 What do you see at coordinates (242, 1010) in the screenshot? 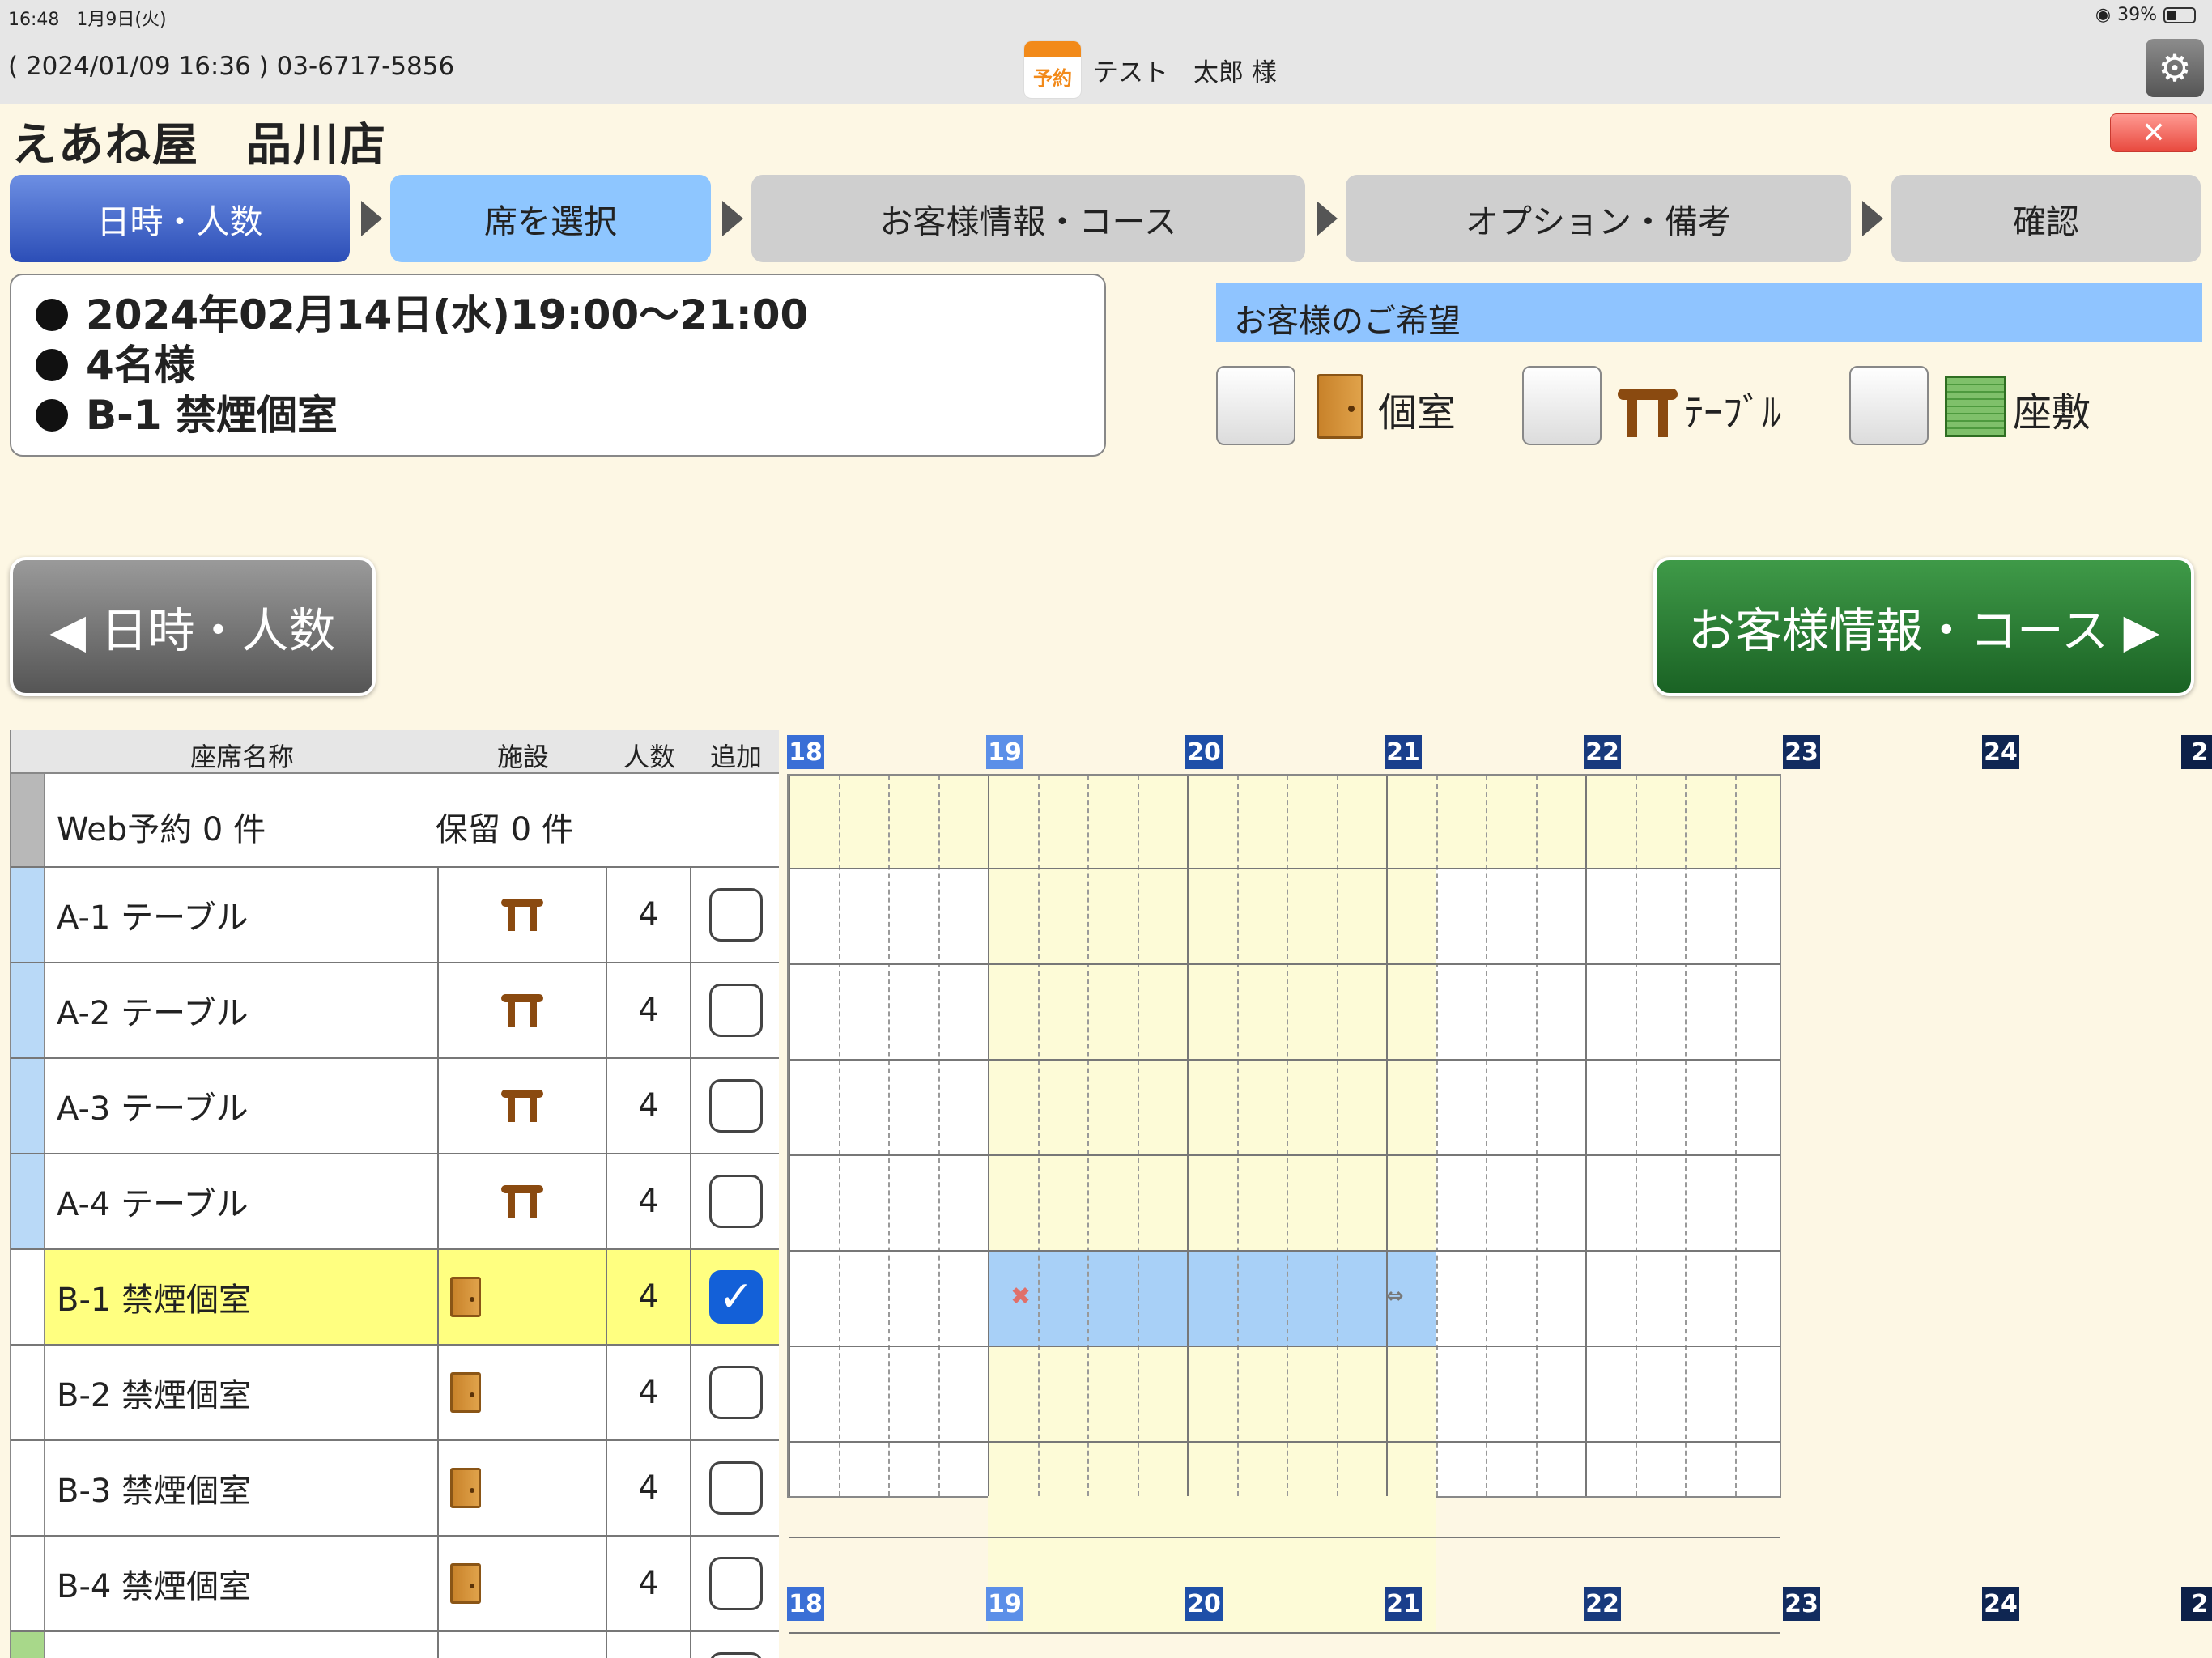
I see `seat-name: A-2 テーブル` at bounding box center [242, 1010].